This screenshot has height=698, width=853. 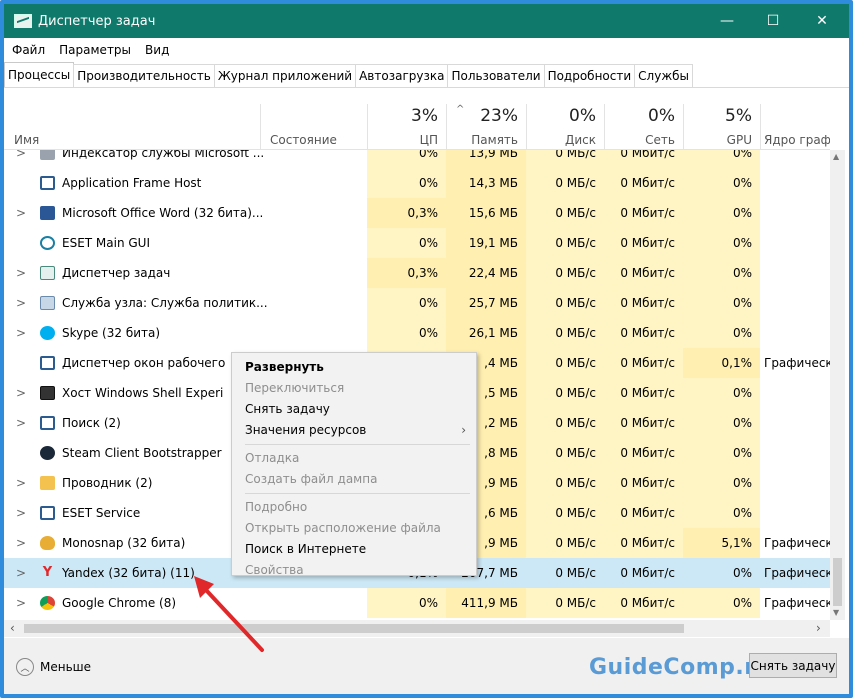 I want to click on menu-options: Параметры, so click(x=94, y=50).